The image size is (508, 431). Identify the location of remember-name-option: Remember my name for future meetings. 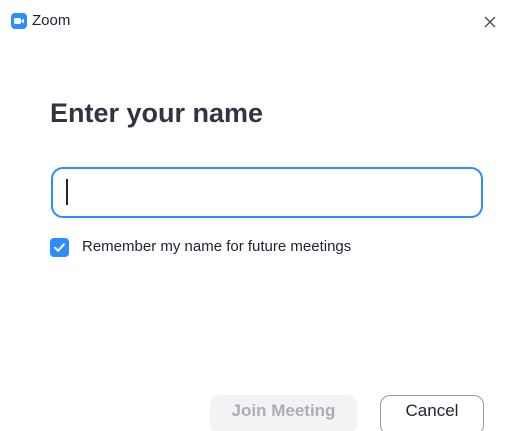
(200, 247).